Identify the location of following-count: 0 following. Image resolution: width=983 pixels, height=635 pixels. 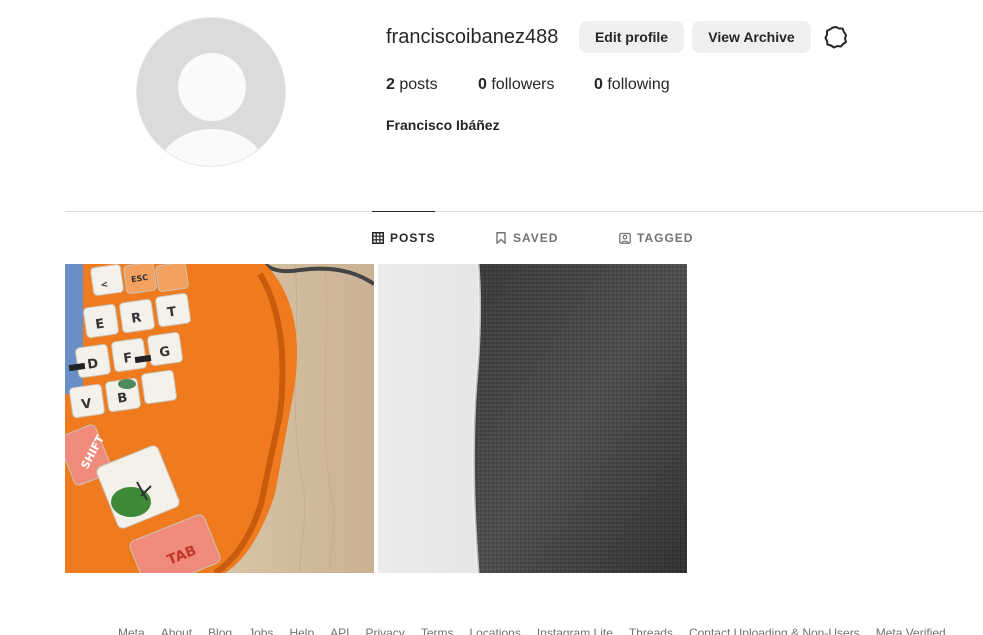
(632, 85).